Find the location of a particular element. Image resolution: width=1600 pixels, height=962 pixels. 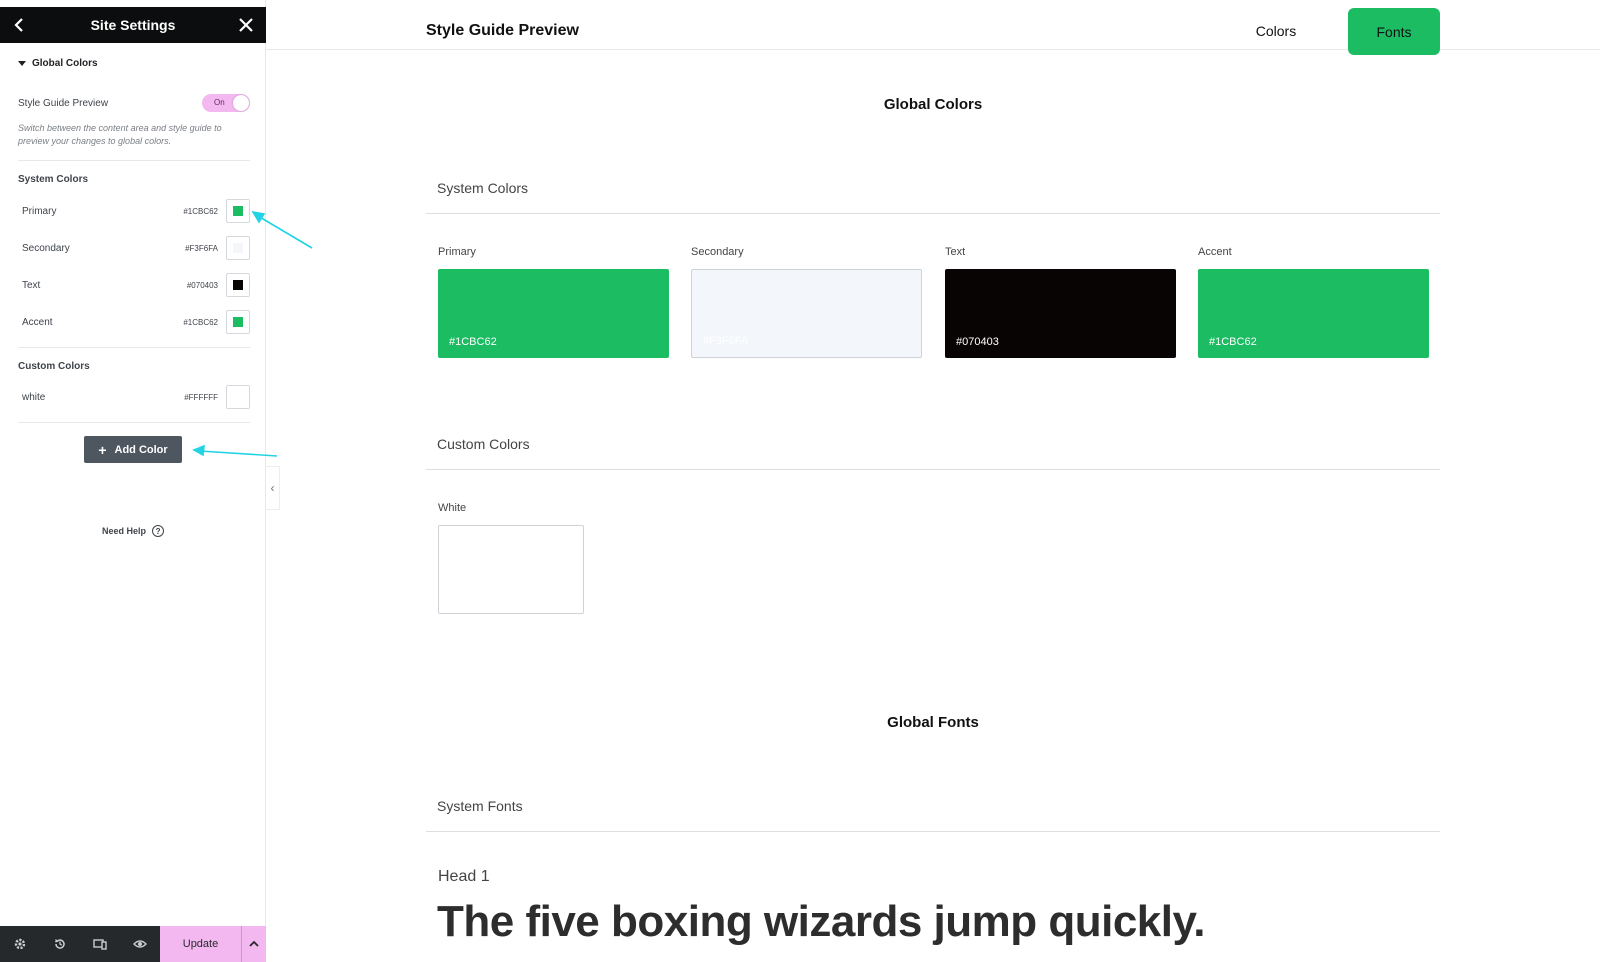

color-picker-swatch-white is located at coordinates (238, 397).